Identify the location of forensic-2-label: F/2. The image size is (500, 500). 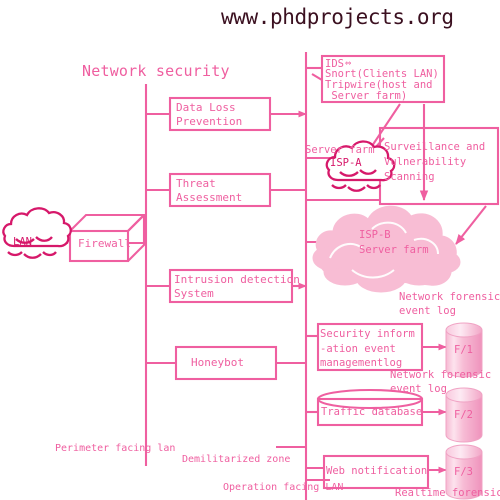
(463, 415).